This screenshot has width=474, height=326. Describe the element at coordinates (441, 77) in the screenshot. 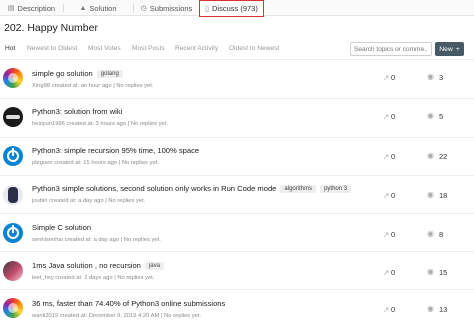

I see `view-count: 3` at that location.